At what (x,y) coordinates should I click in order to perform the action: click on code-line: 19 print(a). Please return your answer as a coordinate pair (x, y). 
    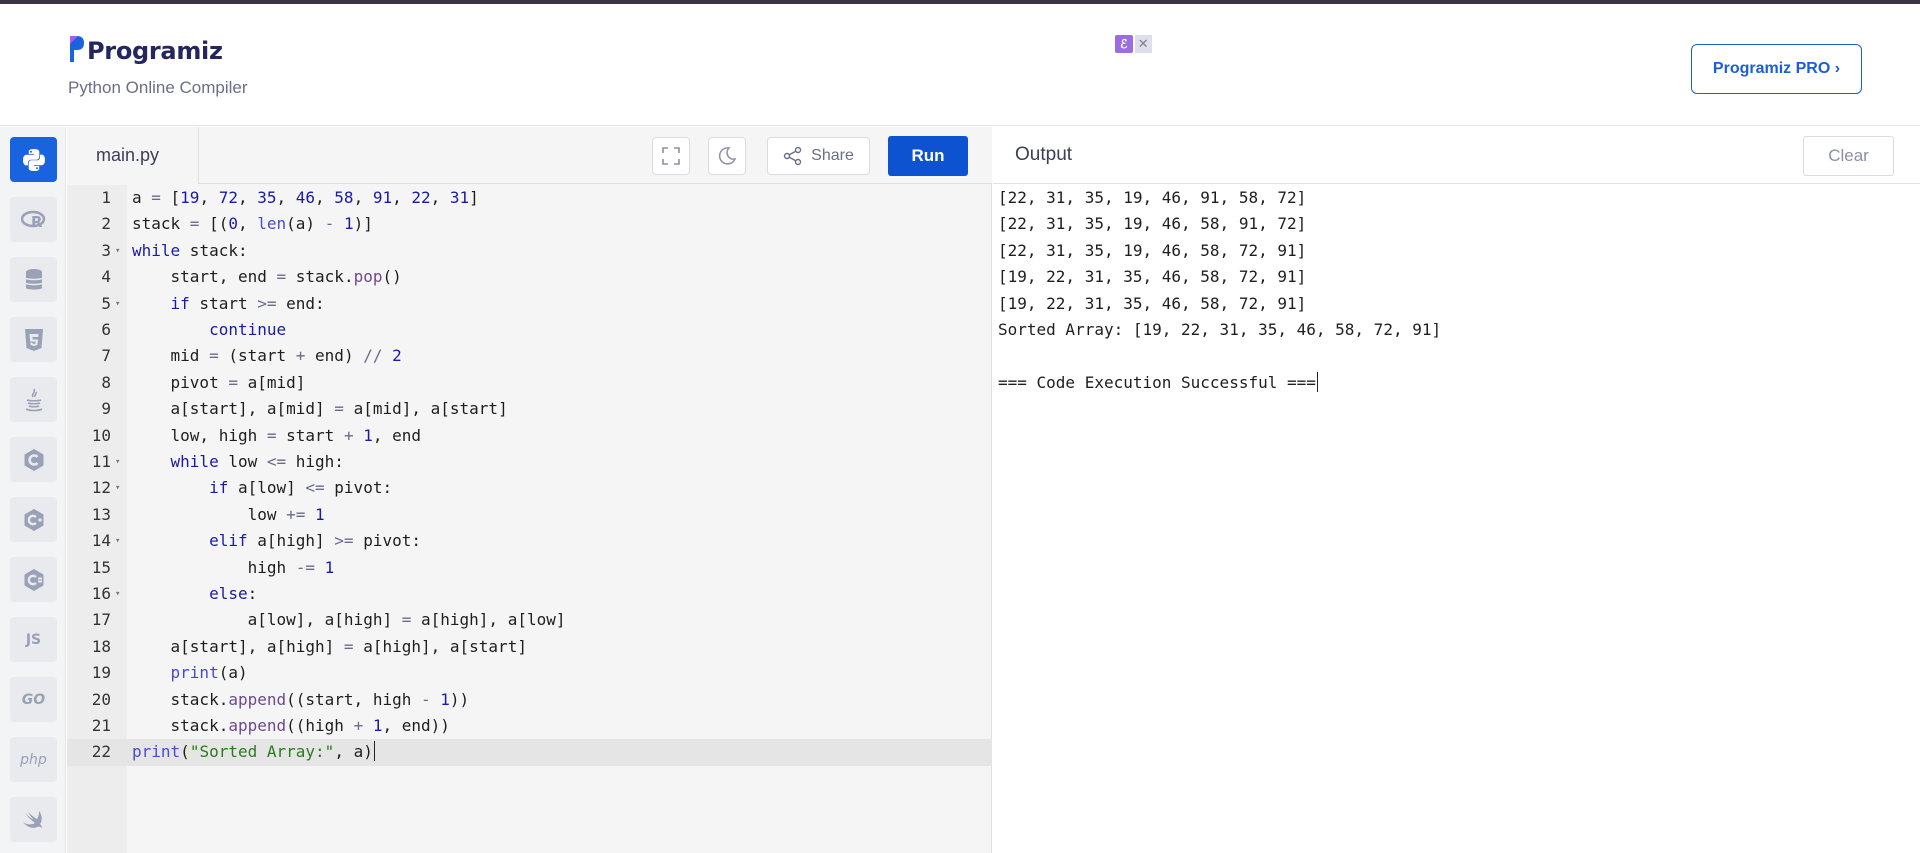
    Looking at the image, I should click on (529, 673).